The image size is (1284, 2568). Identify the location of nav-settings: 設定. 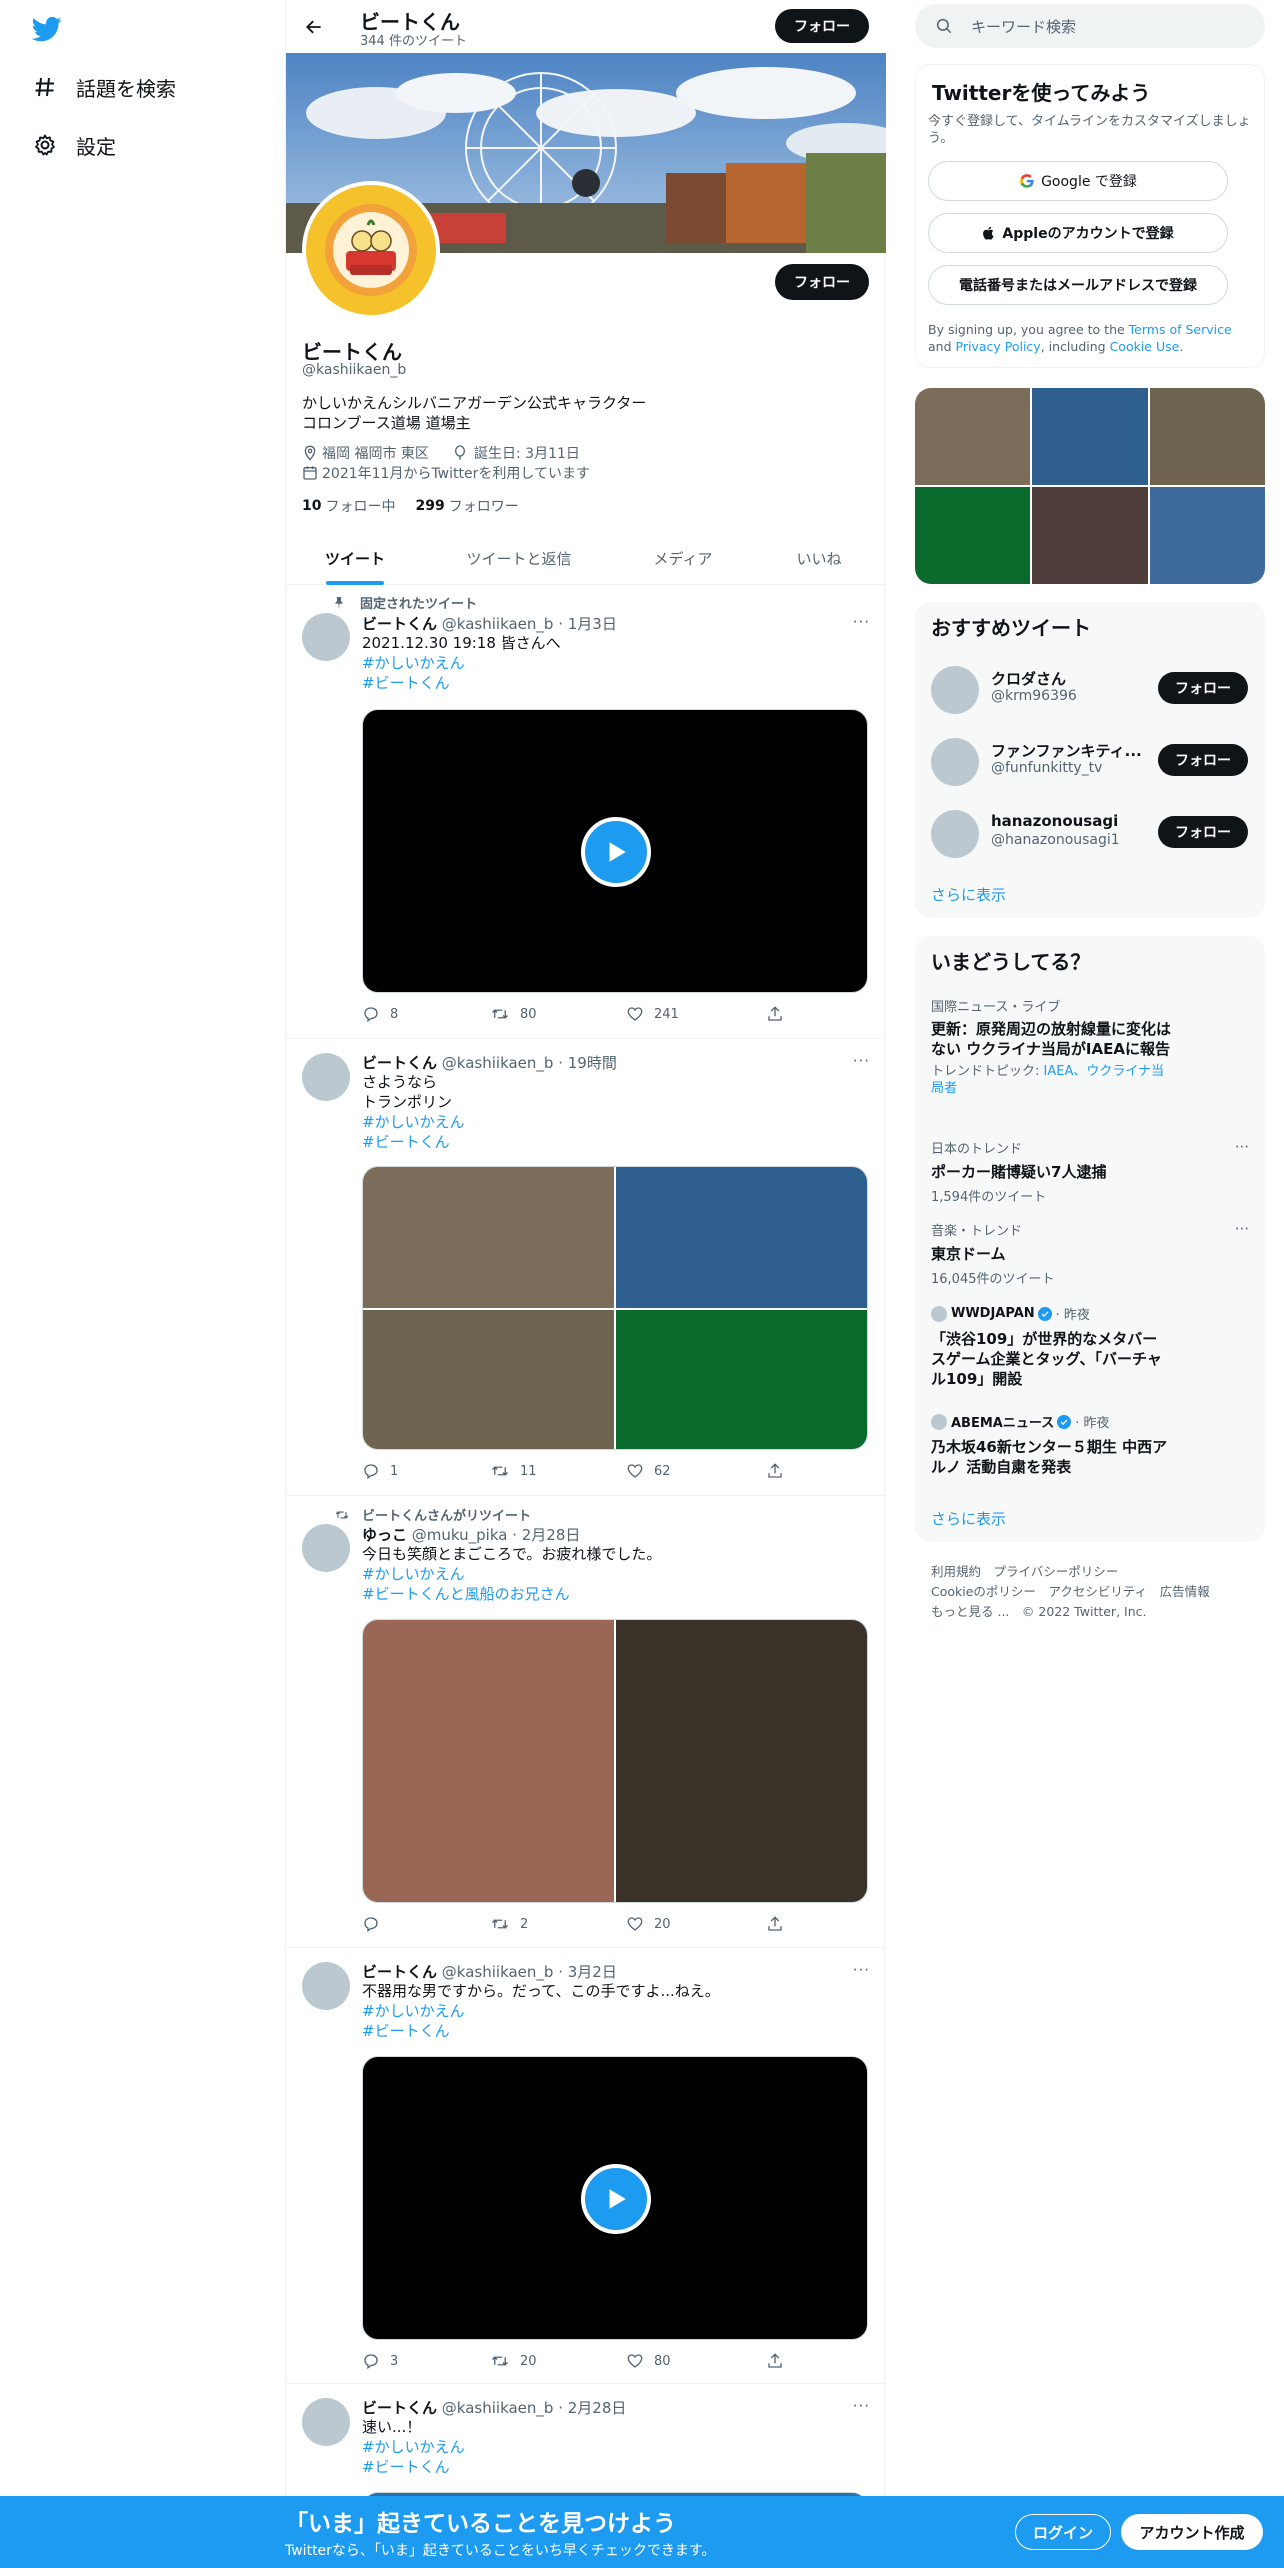
(74, 145).